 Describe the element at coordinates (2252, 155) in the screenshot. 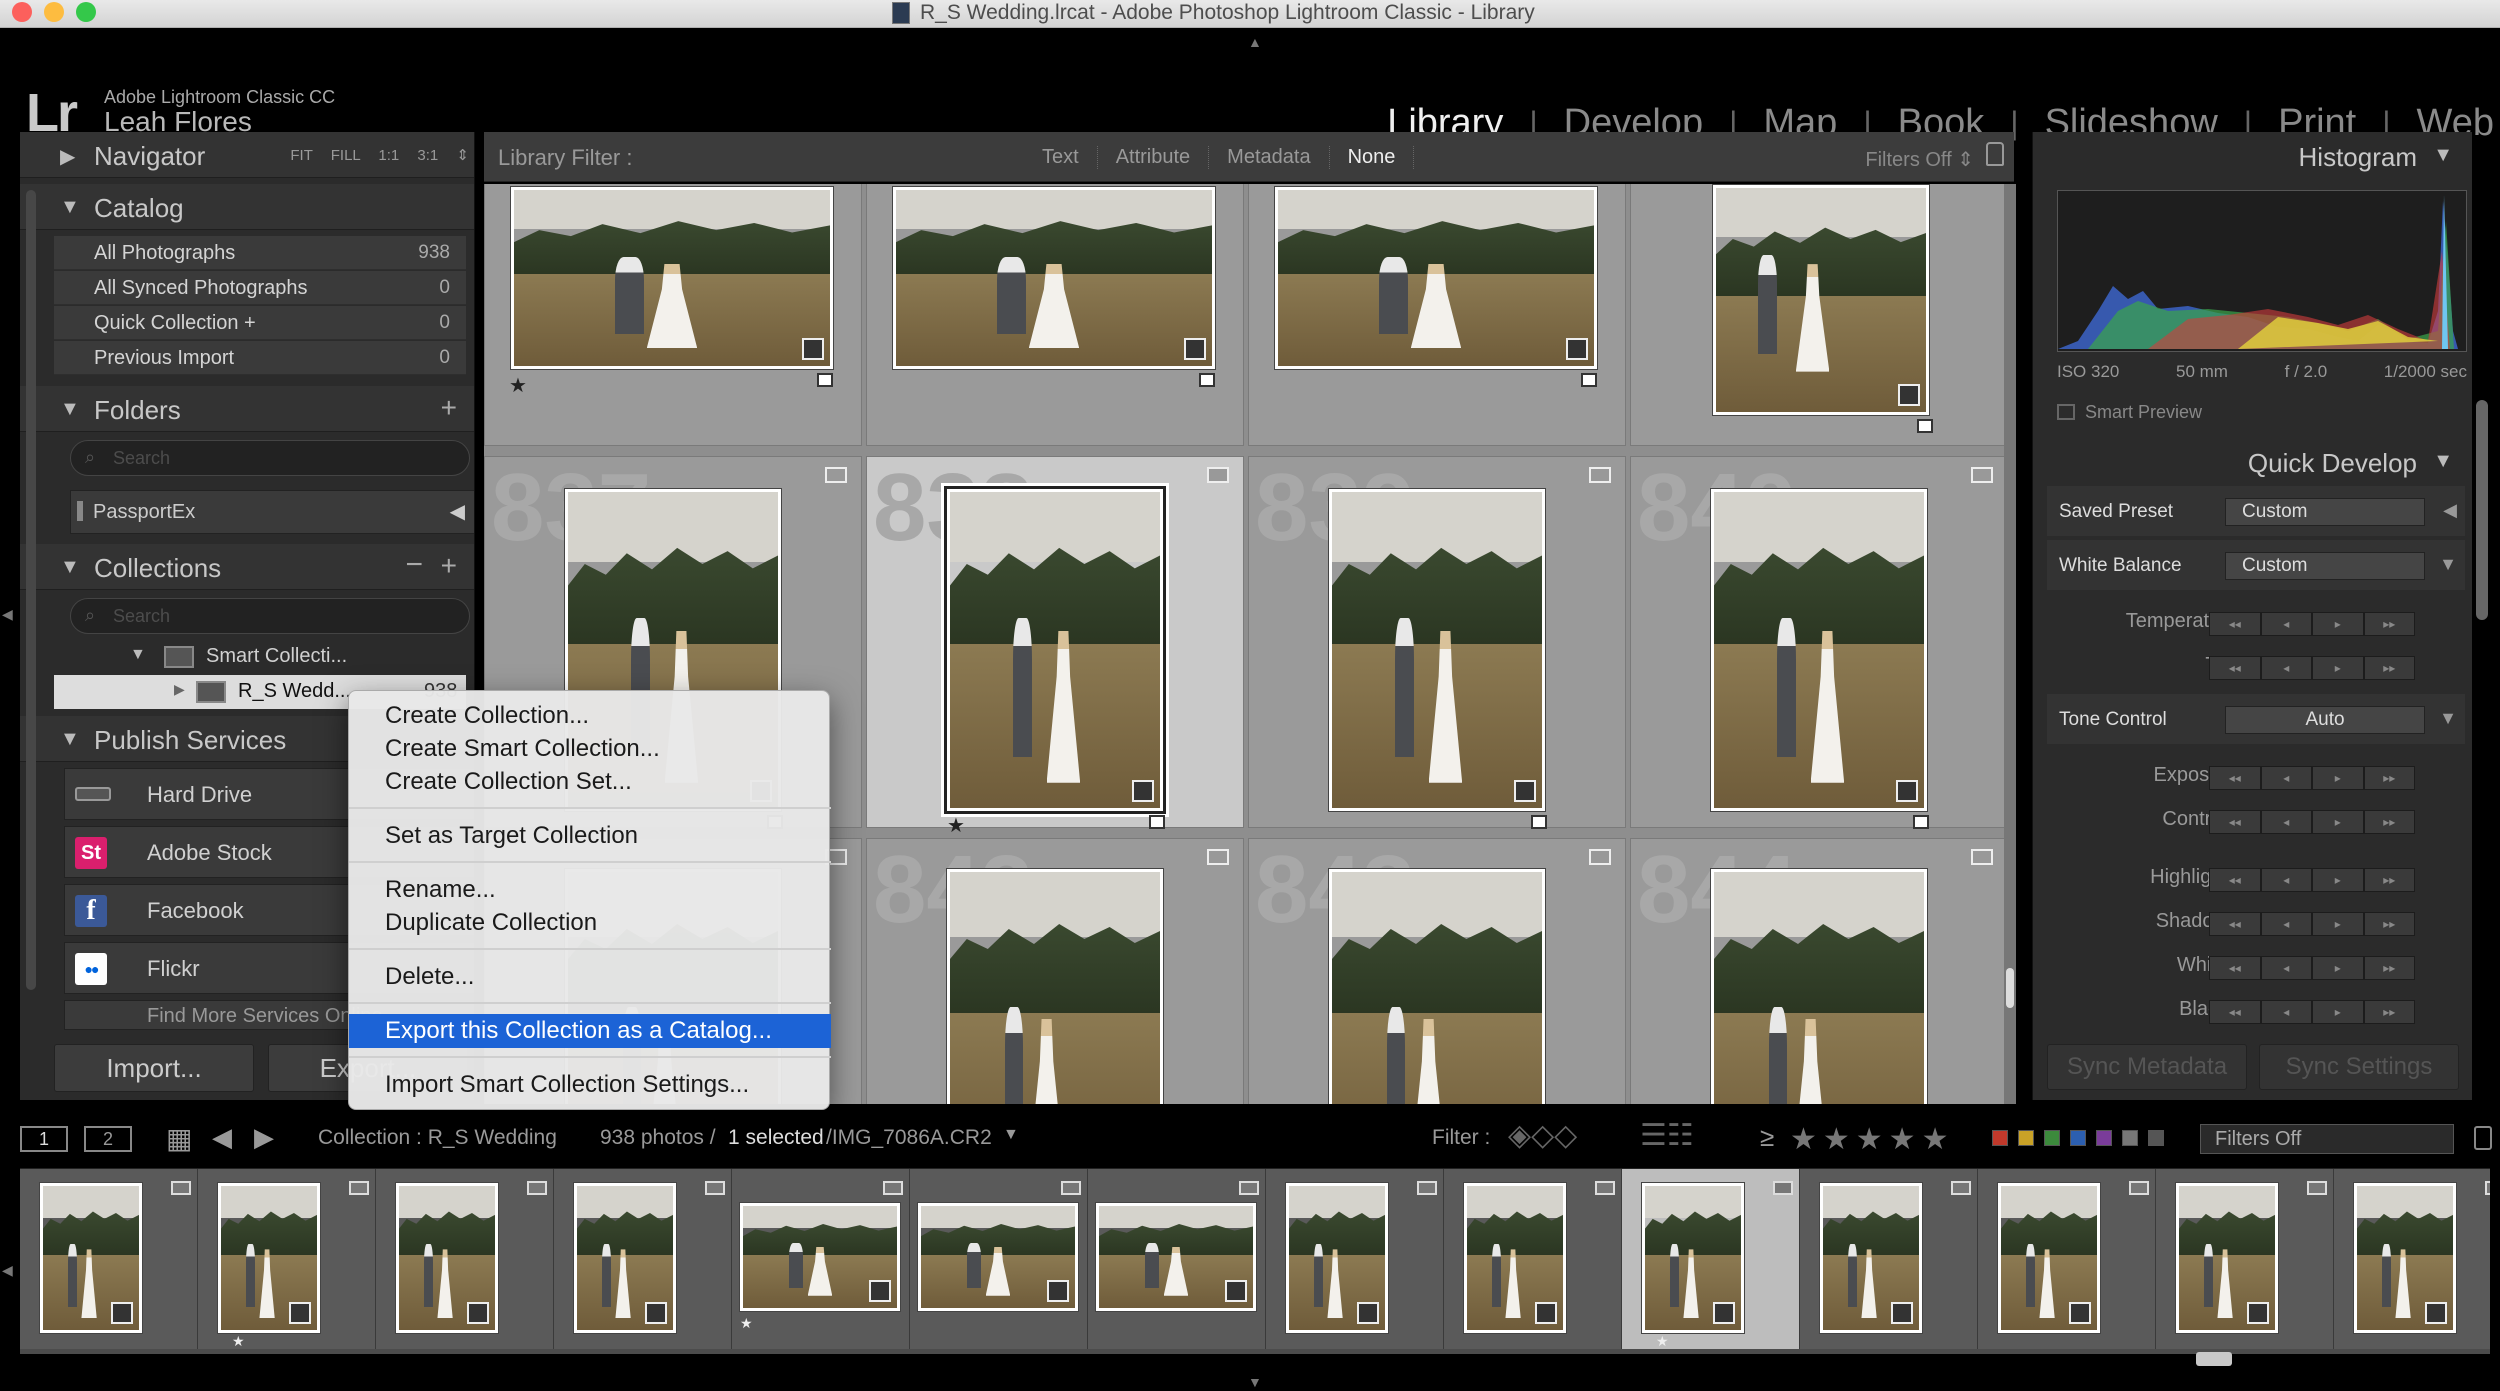

I see `histogram-header: Histogram ▼` at that location.